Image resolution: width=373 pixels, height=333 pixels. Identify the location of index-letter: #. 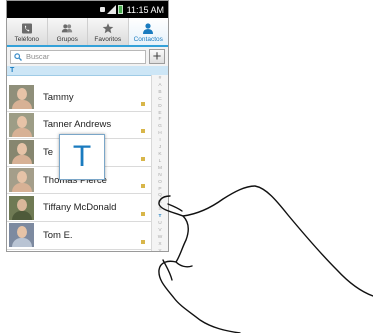
(160, 79).